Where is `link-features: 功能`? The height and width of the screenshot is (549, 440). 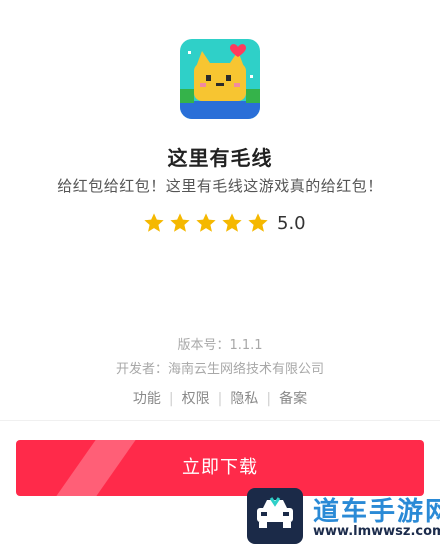
link-features: 功能 is located at coordinates (147, 399).